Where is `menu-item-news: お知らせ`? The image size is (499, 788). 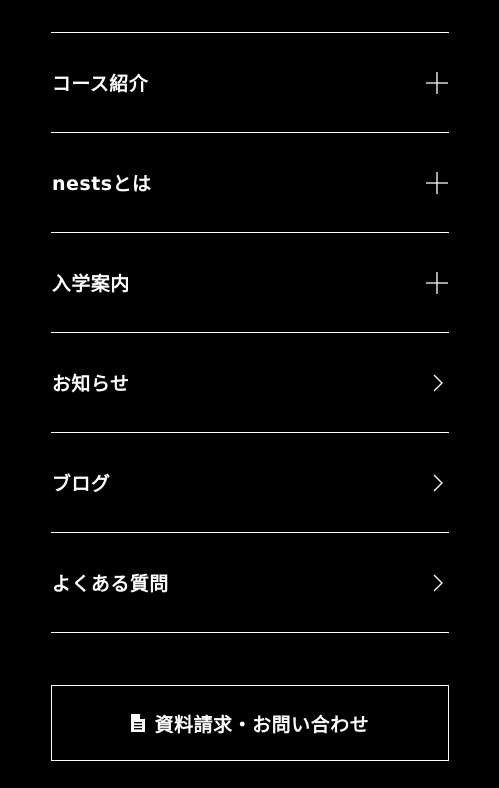
menu-item-news: お知らせ is located at coordinates (250, 383).